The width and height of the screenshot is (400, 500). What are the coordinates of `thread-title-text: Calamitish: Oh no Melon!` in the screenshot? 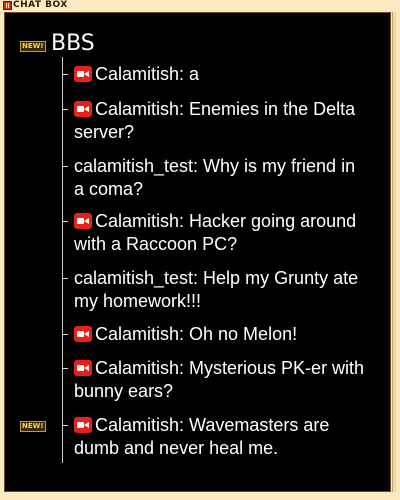 It's located at (196, 334).